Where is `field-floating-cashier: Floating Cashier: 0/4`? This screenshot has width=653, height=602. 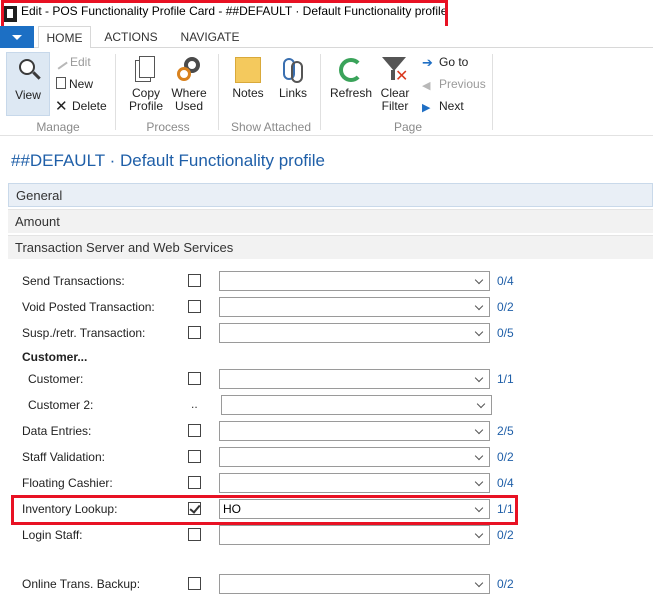 field-floating-cashier: Floating Cashier: 0/4 is located at coordinates (326, 483).